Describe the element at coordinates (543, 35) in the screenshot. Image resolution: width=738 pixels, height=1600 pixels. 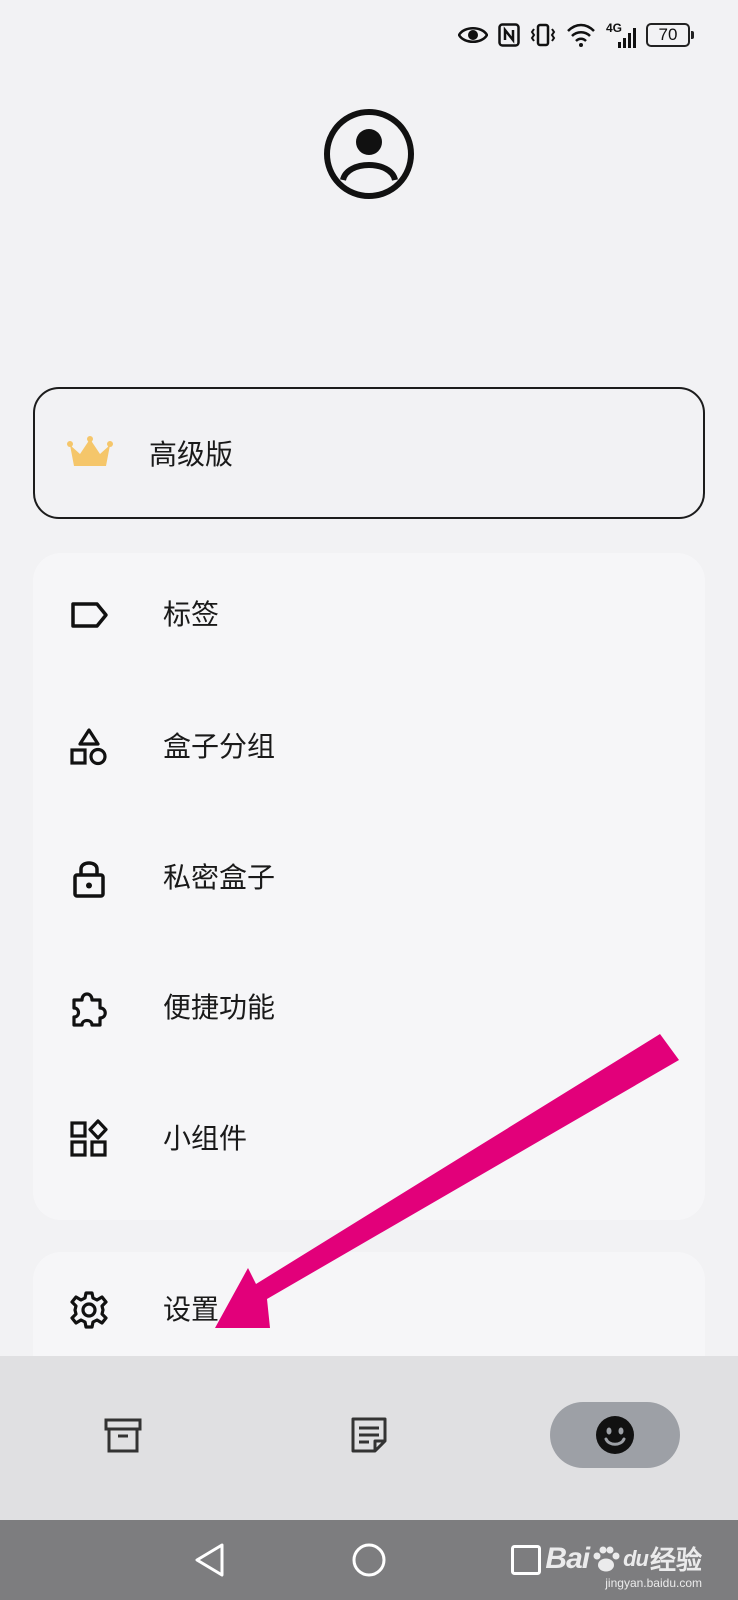
I see `vibrate-icon` at that location.